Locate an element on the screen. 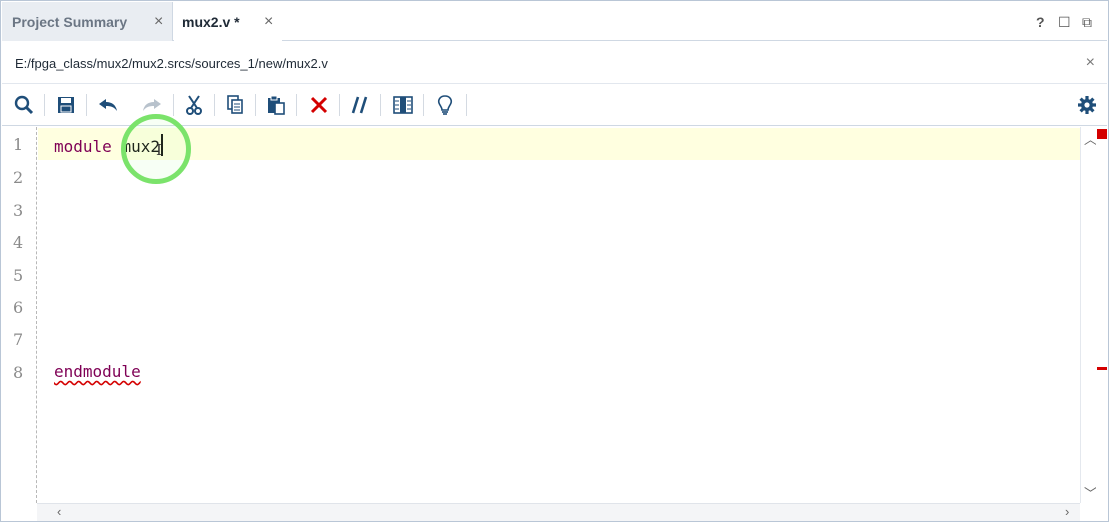  scroll-left-icon: ‹ is located at coordinates (59, 511).